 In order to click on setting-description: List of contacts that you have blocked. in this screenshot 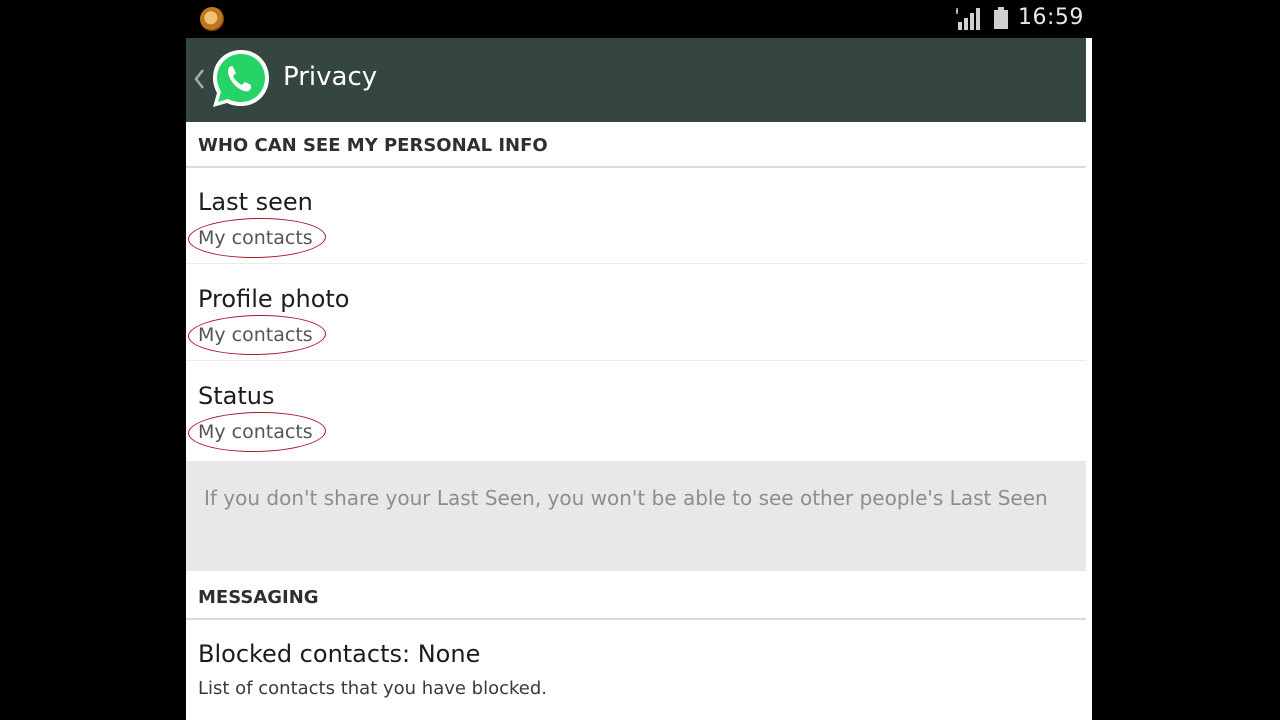, I will do `click(373, 688)`.